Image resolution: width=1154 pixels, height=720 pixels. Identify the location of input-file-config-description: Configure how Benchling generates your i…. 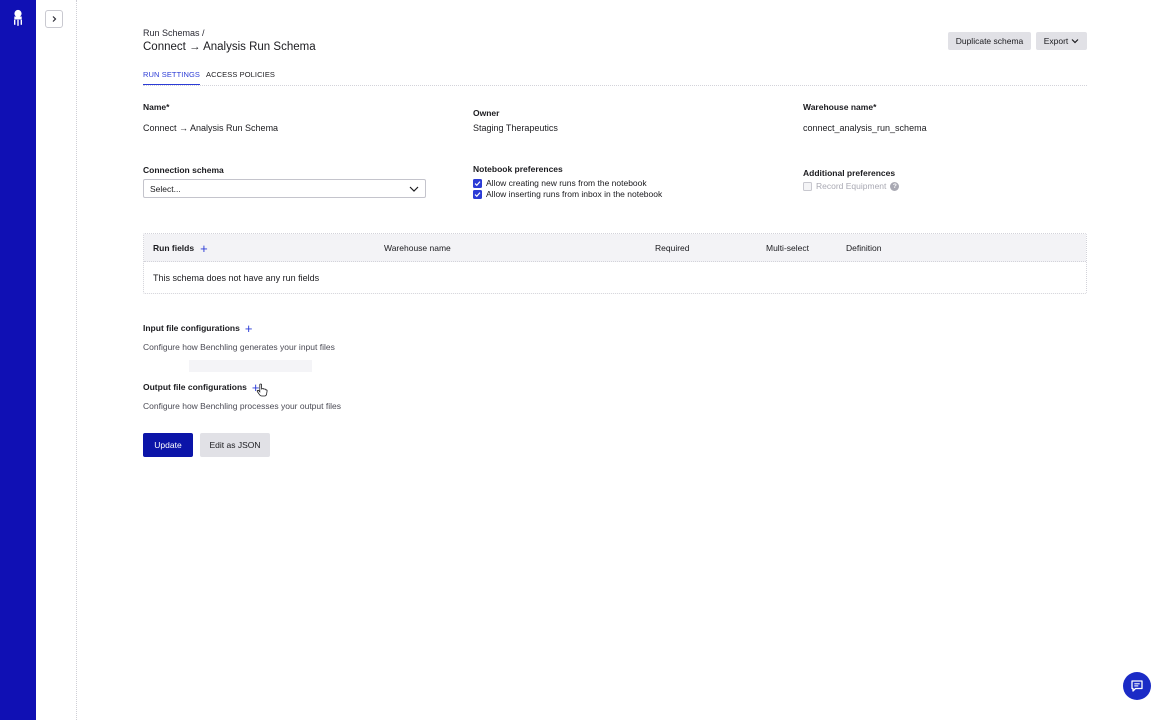
(239, 347).